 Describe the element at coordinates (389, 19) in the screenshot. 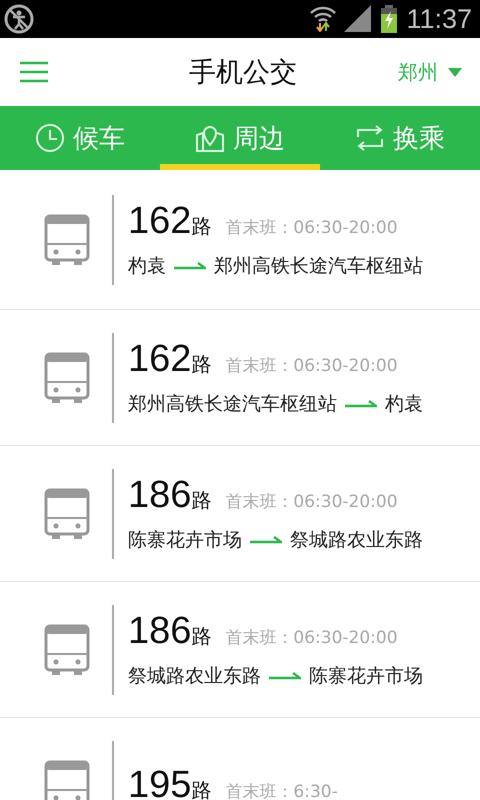

I see `battery-icon` at that location.